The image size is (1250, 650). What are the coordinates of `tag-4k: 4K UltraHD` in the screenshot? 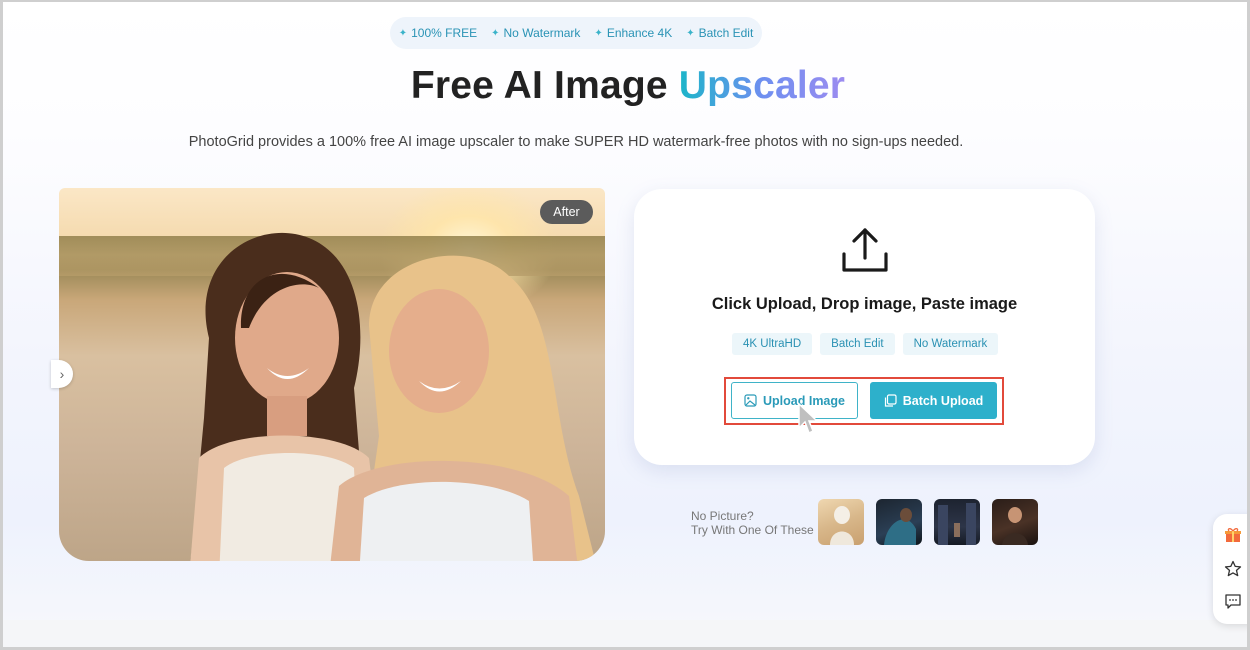 It's located at (772, 344).